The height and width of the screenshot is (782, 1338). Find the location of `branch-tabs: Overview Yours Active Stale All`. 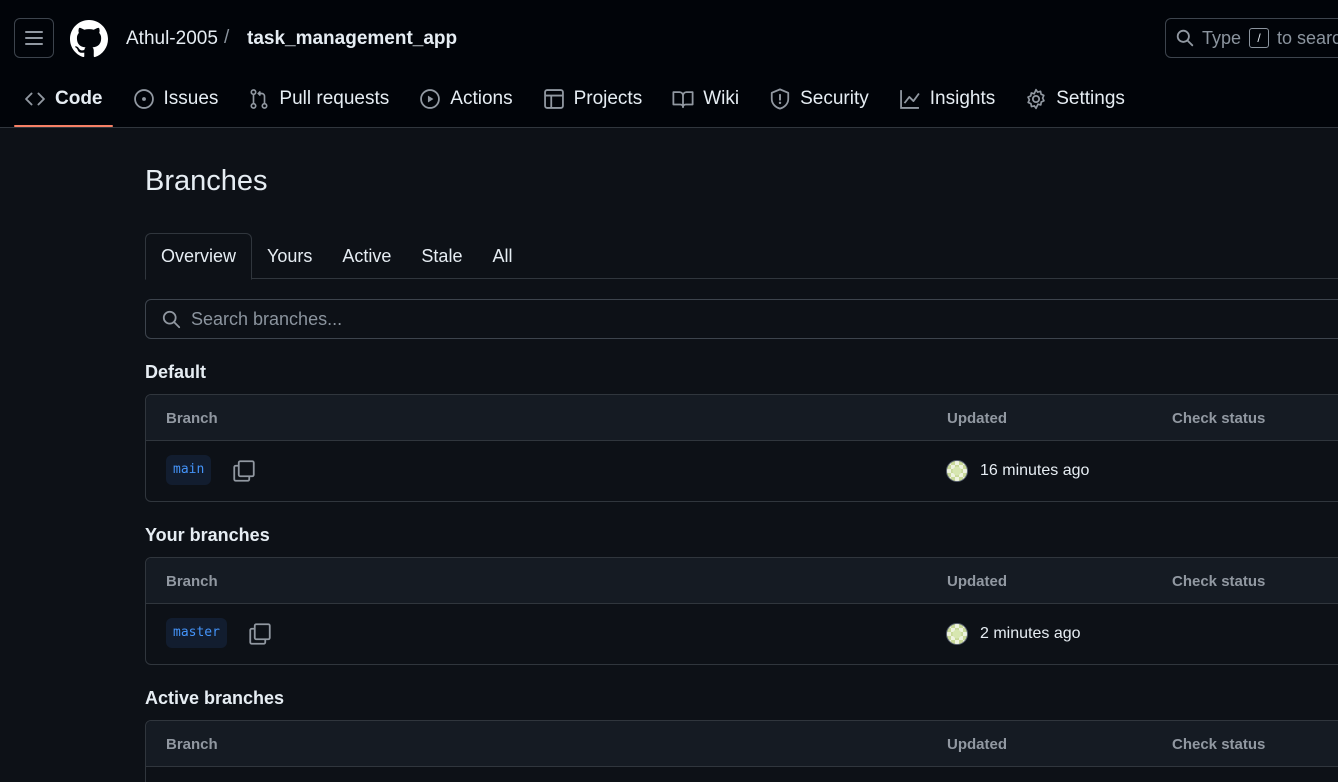

branch-tabs: Overview Yours Active Stale All is located at coordinates (741, 256).